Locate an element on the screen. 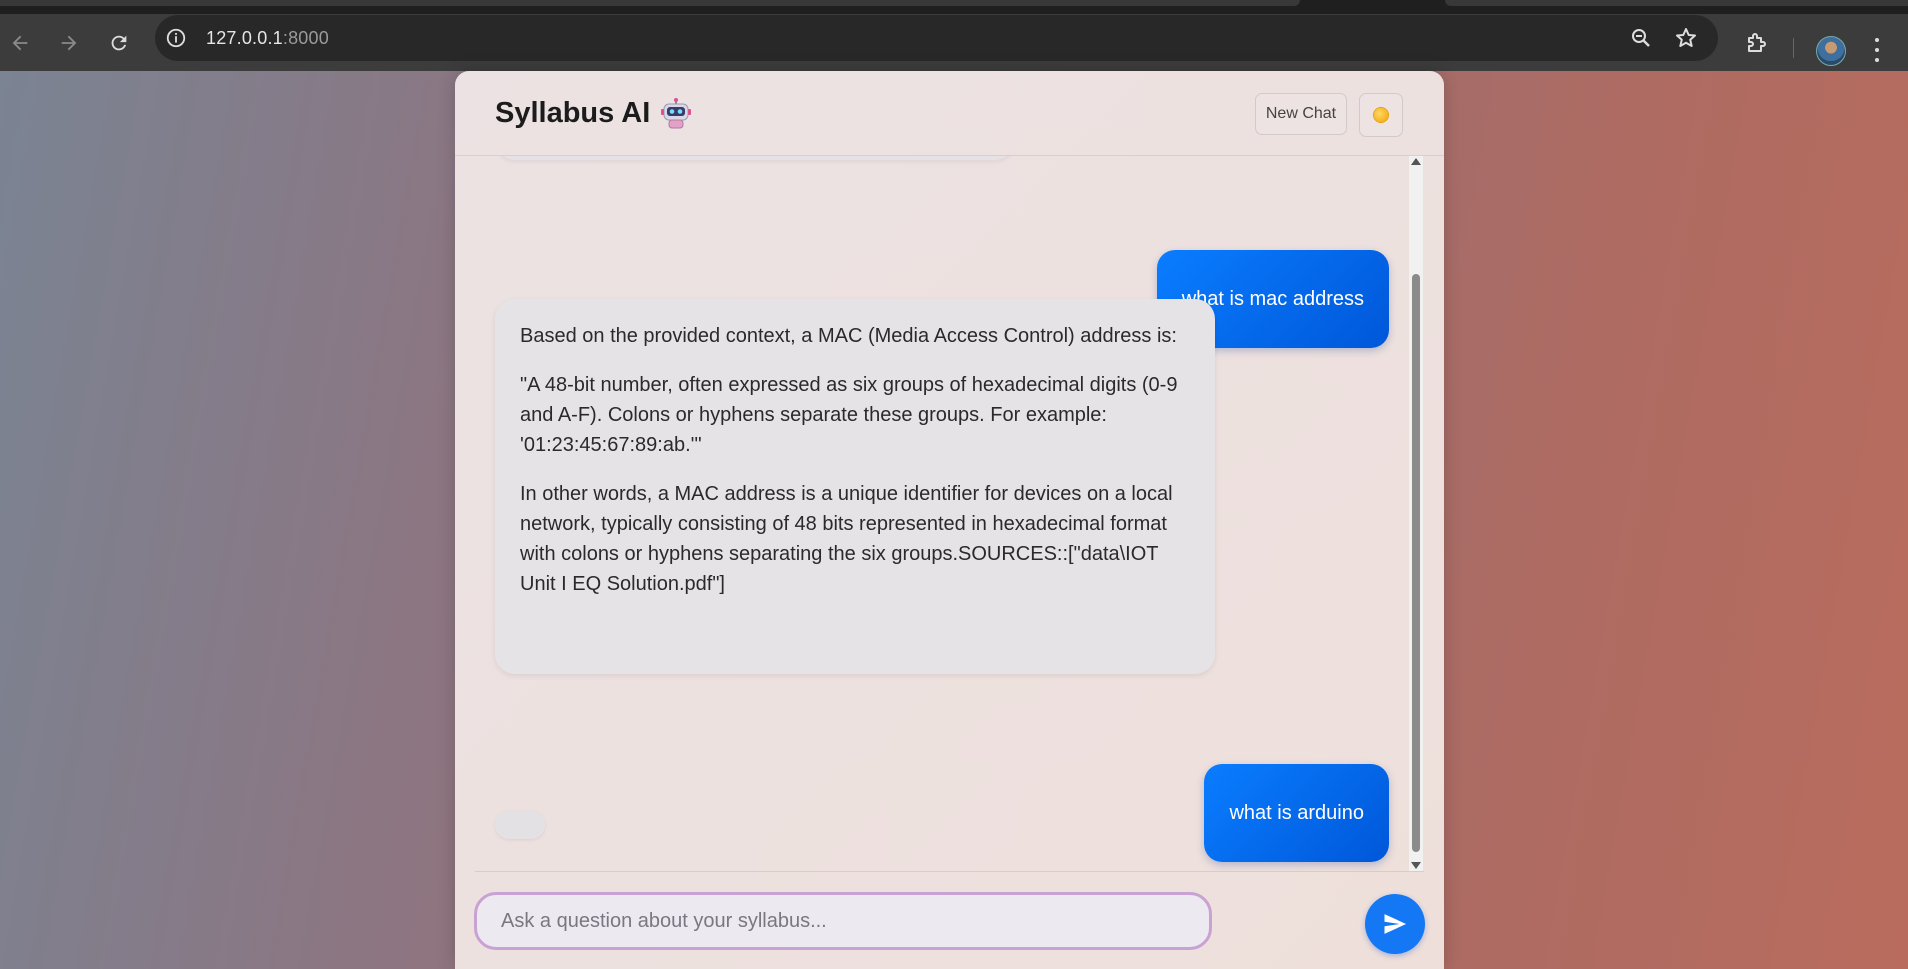  sun-icon is located at coordinates (1381, 115).